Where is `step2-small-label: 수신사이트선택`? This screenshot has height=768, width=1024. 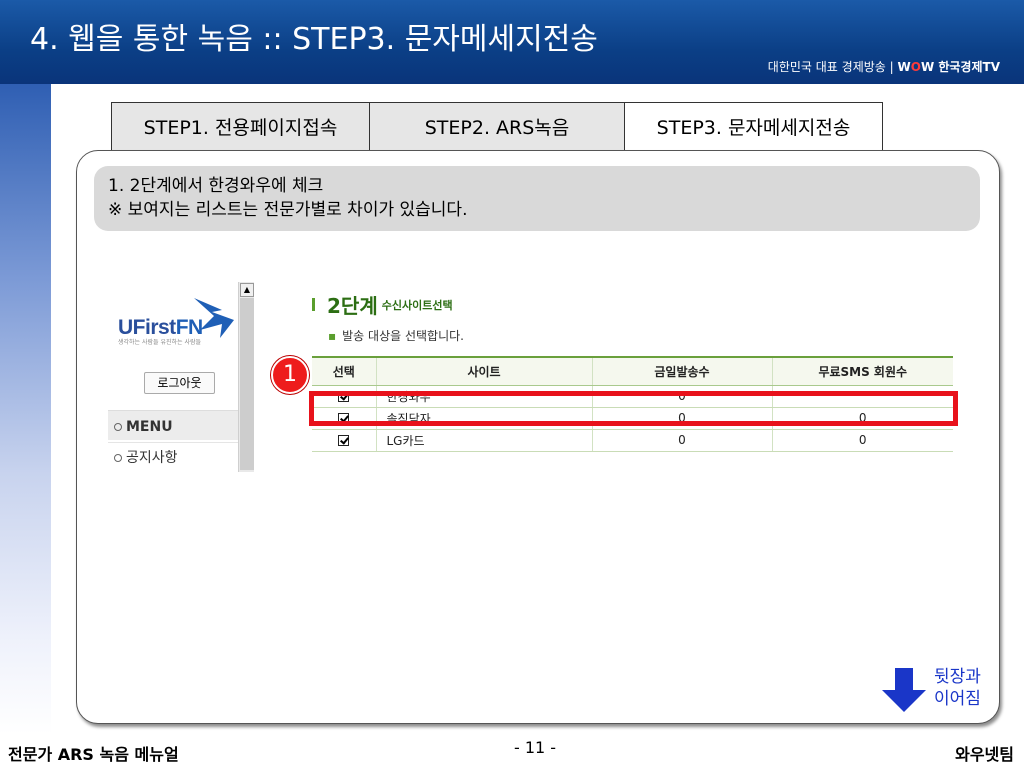
step2-small-label: 수신사이트선택 is located at coordinates (417, 305).